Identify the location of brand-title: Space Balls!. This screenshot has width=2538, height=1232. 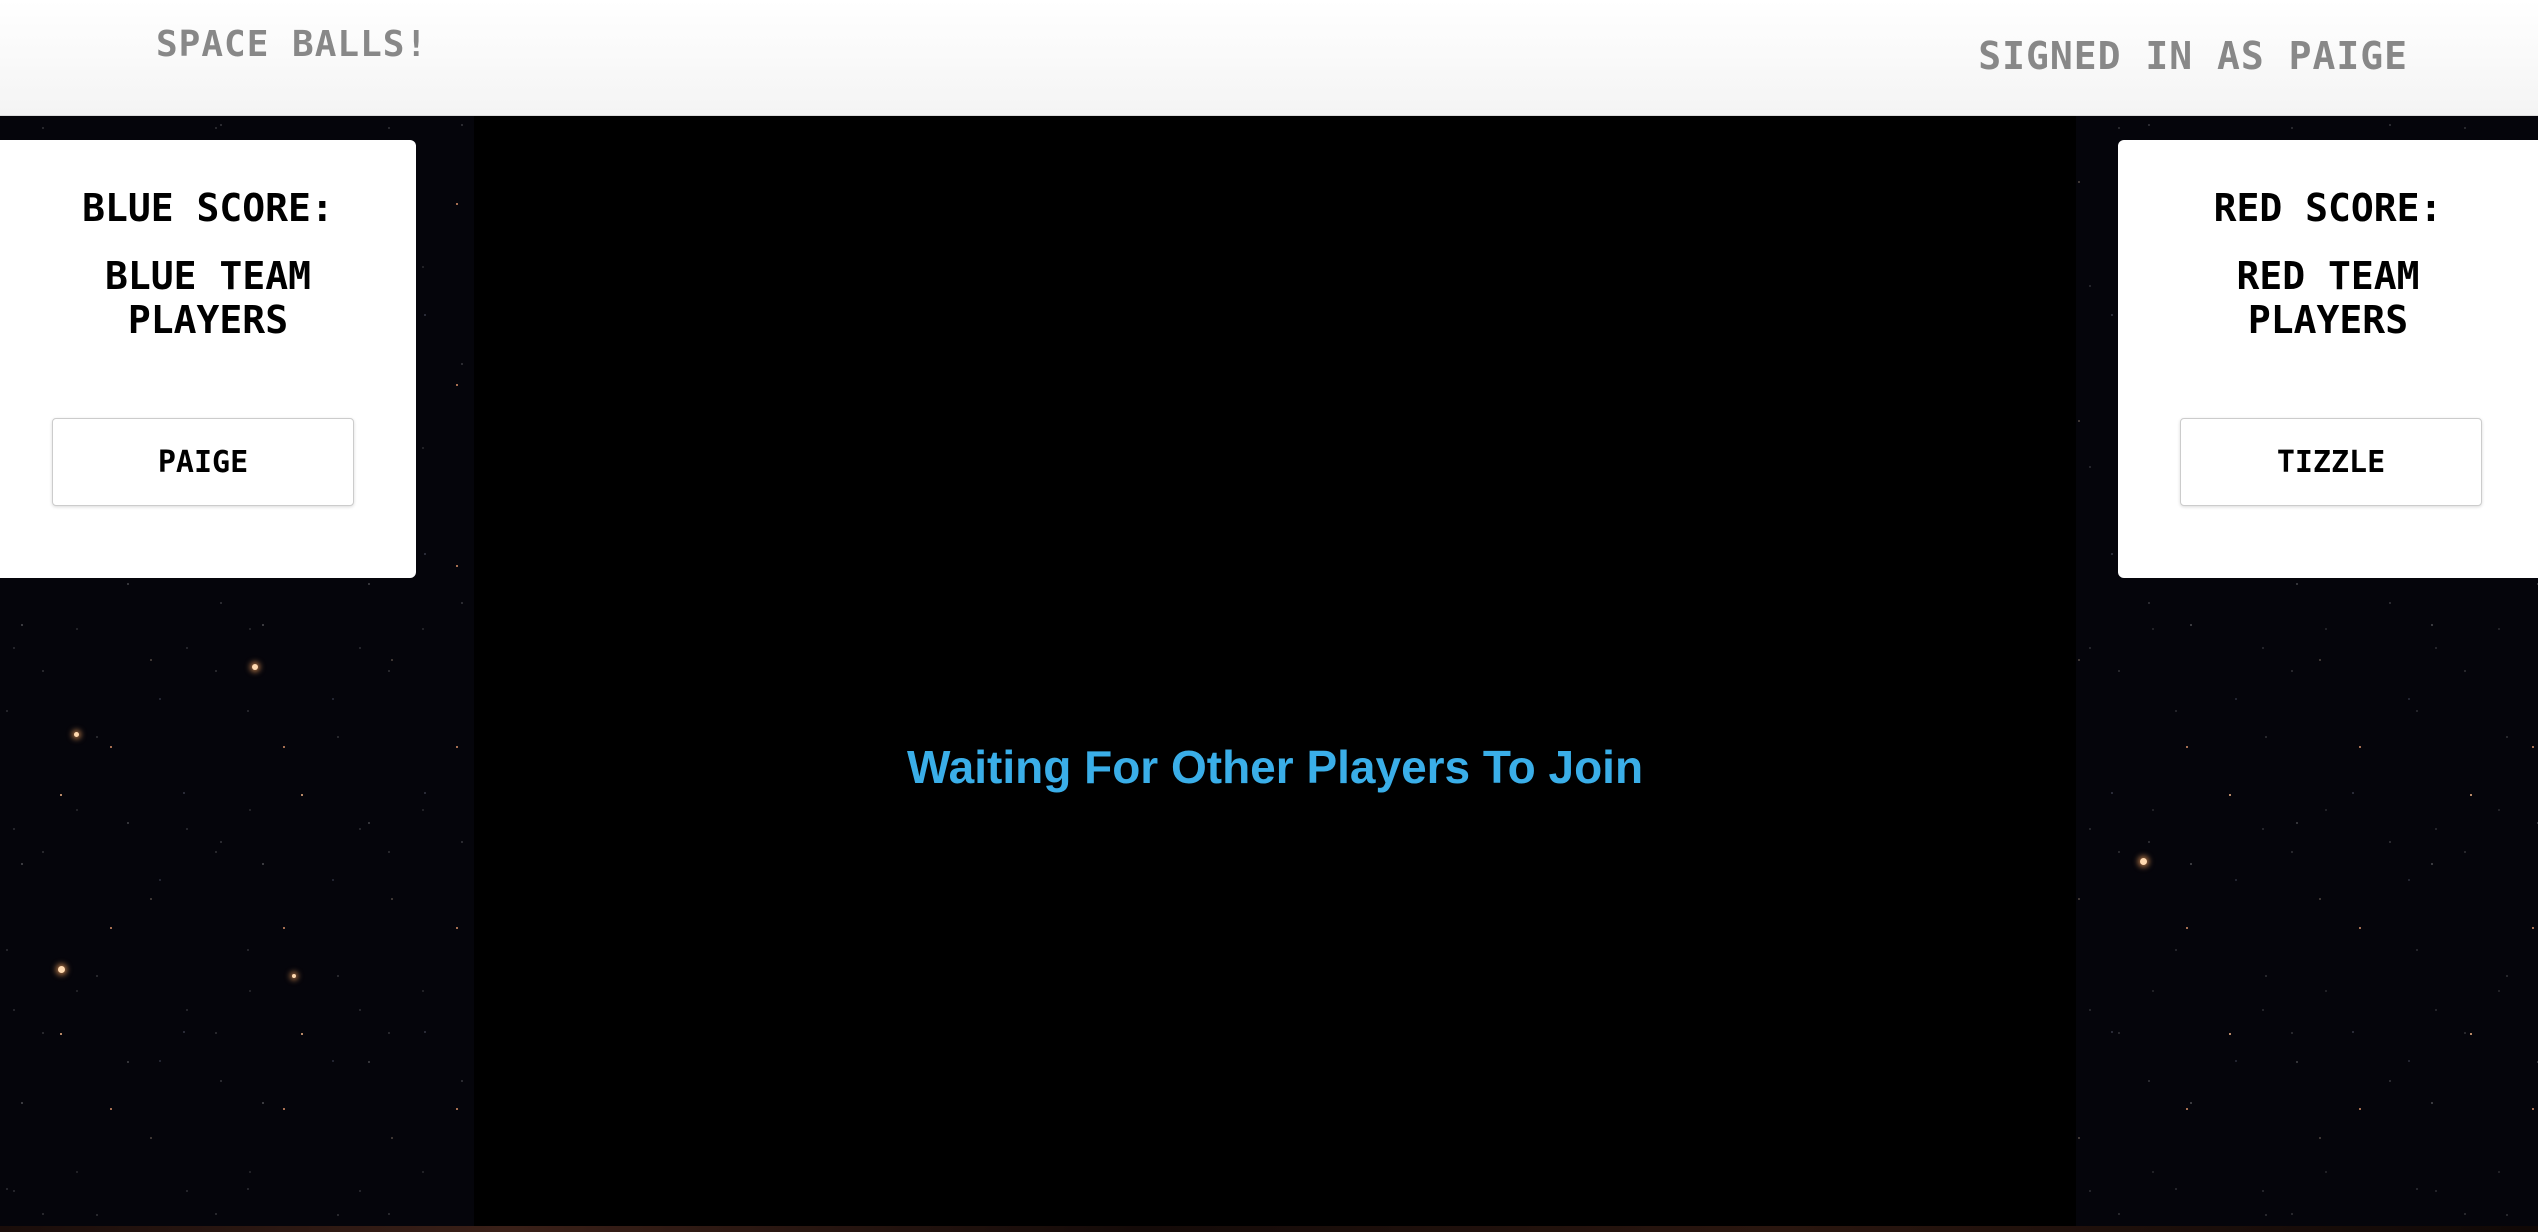
(292, 44).